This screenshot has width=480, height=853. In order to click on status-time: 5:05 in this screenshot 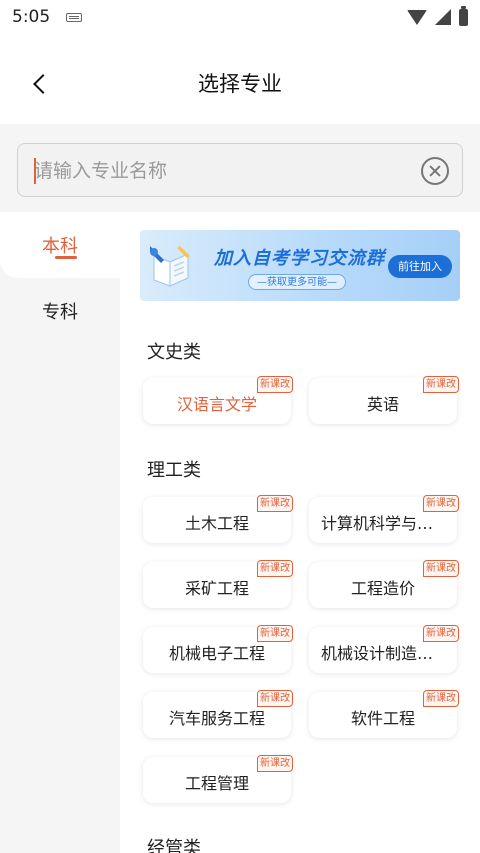, I will do `click(31, 17)`.